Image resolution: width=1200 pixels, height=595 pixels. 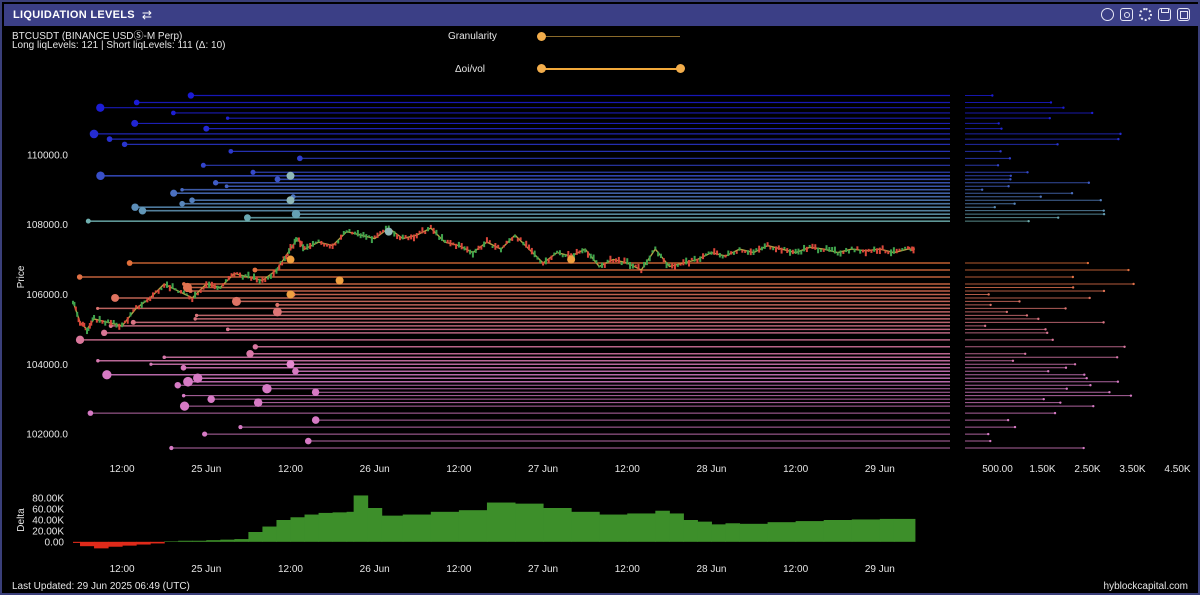 What do you see at coordinates (997, 469) in the screenshot?
I see `histogram-tick-label: 500.00` at bounding box center [997, 469].